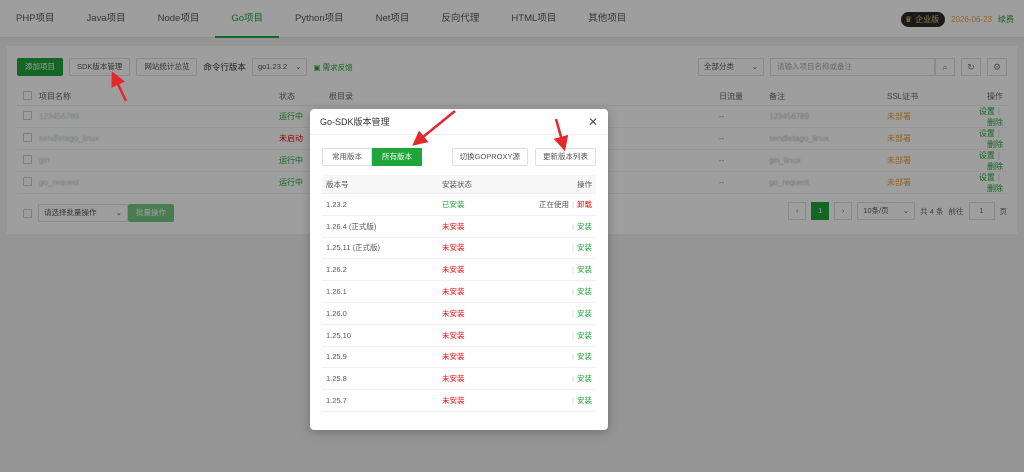  Describe the element at coordinates (340, 111) in the screenshot. I see `annotation-arrows` at that location.